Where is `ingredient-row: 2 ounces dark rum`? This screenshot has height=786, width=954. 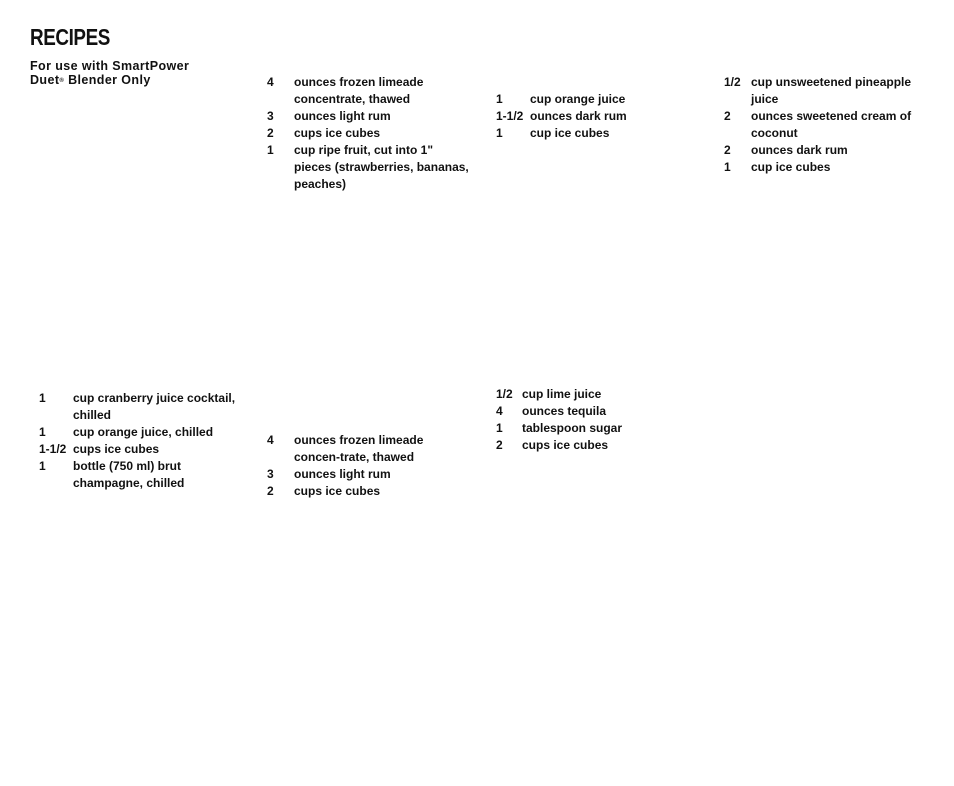
ingredient-row: 2 ounces dark rum is located at coordinates (819, 150).